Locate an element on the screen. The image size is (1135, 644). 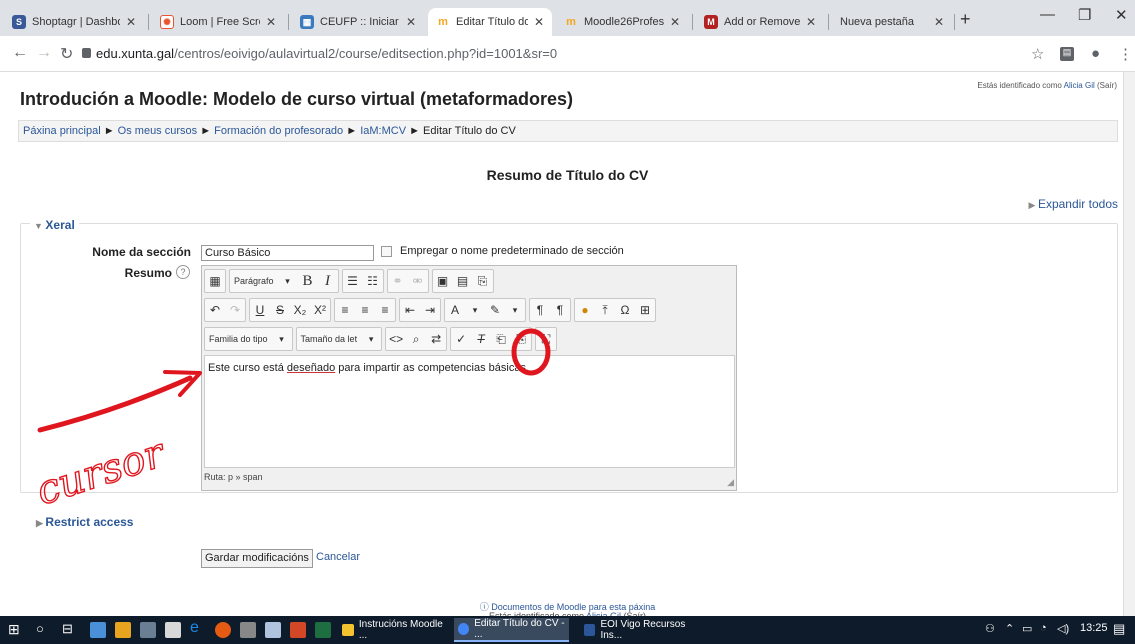
strikethrough-icon: S is located at coordinates (280, 310).